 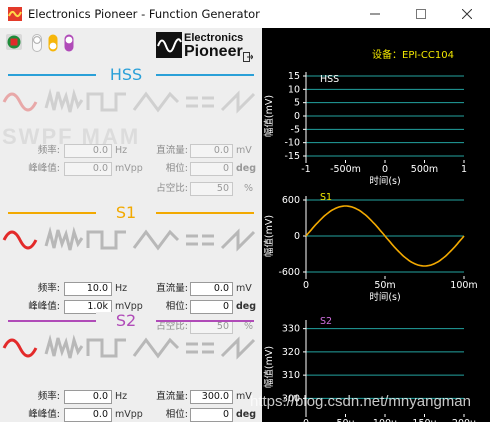 I want to click on y-tick-label: 310, so click(x=291, y=375).